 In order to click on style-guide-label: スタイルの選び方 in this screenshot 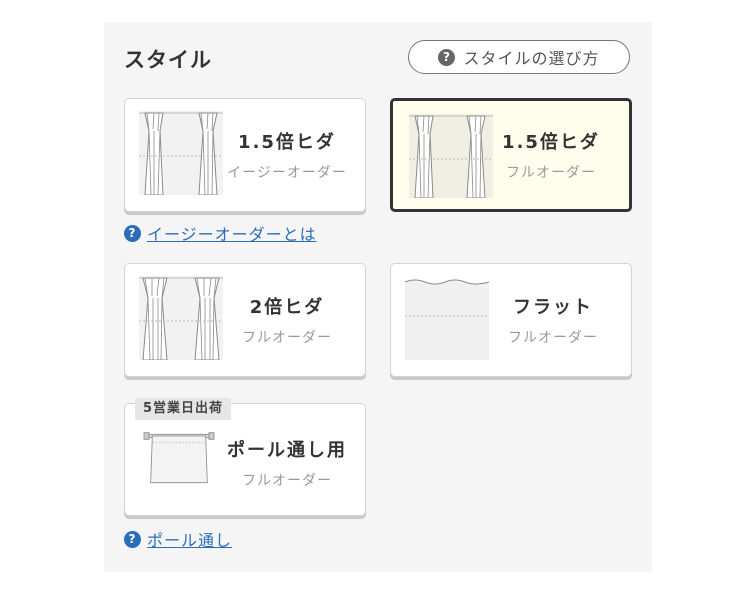, I will do `click(531, 58)`.